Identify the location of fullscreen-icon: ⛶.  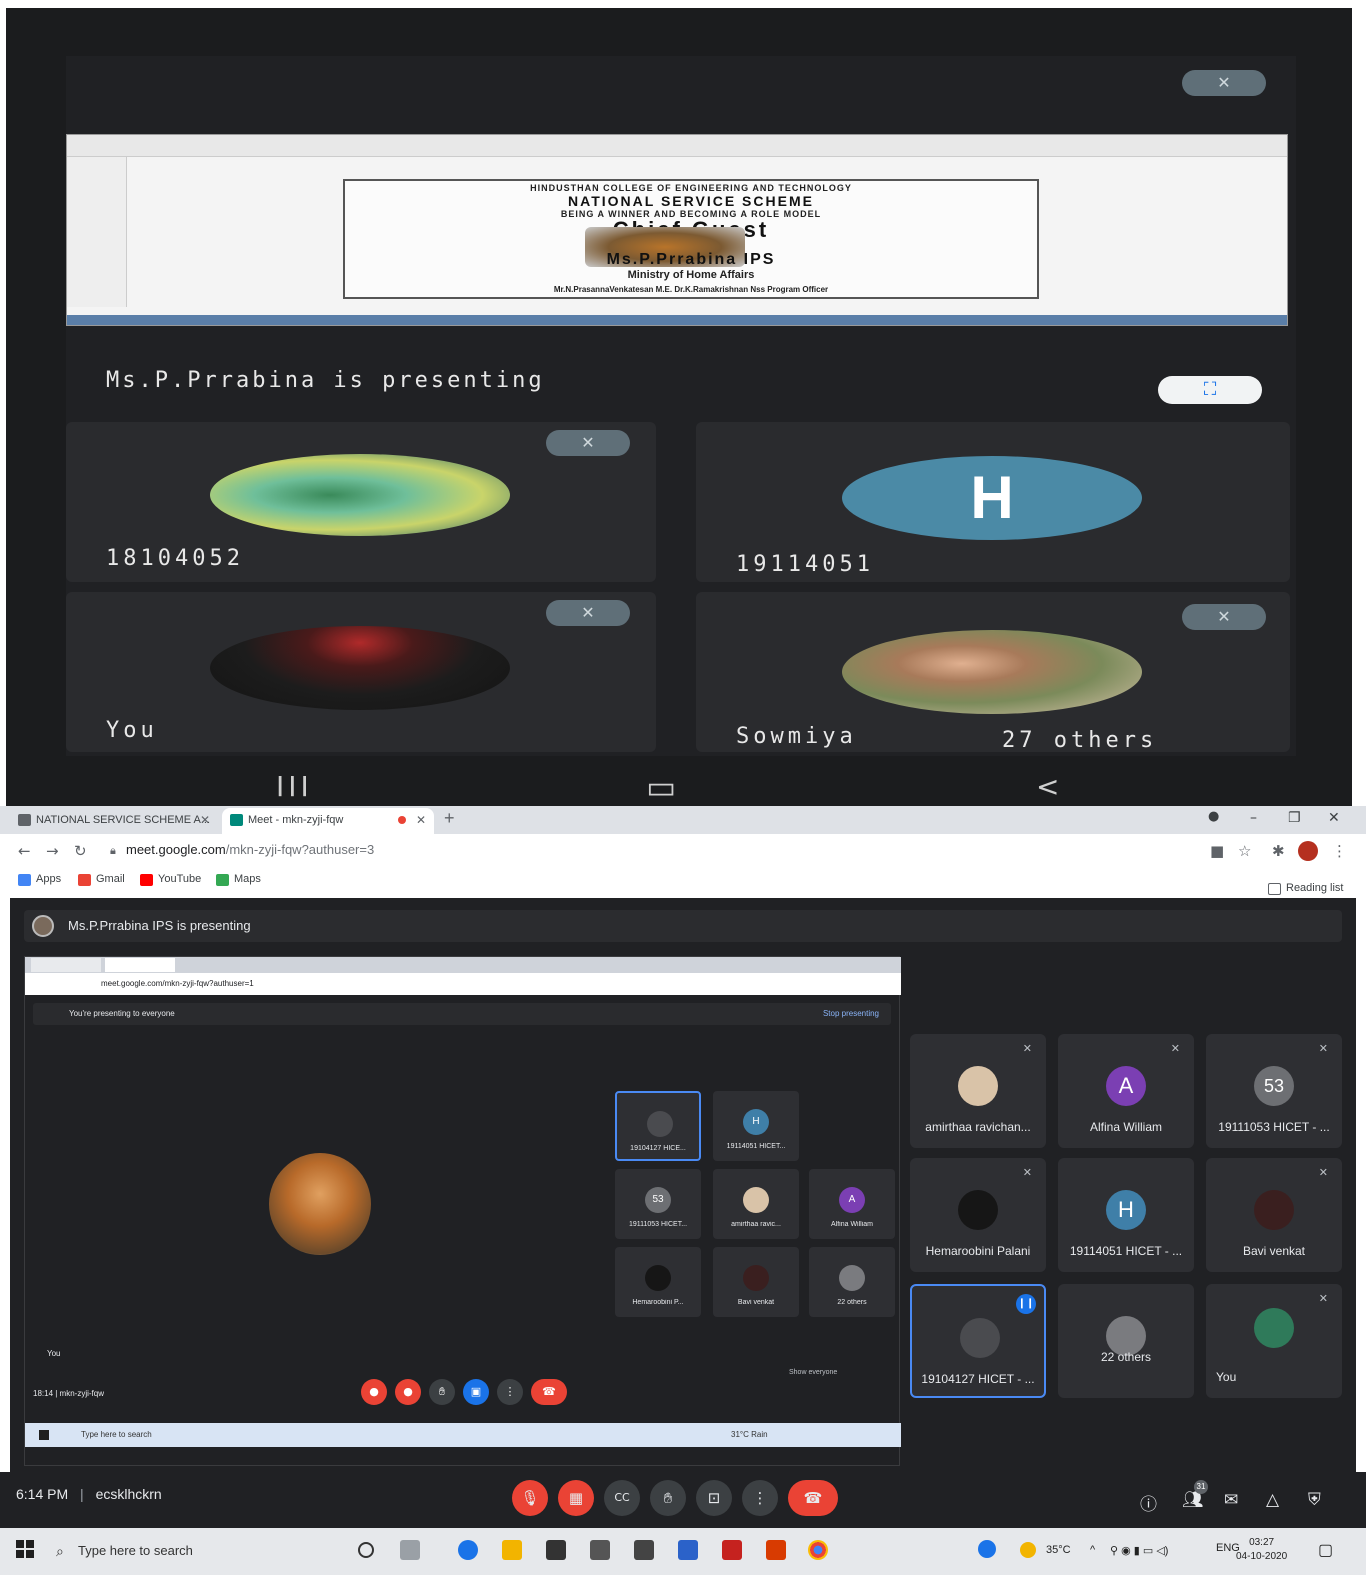
(1210, 390).